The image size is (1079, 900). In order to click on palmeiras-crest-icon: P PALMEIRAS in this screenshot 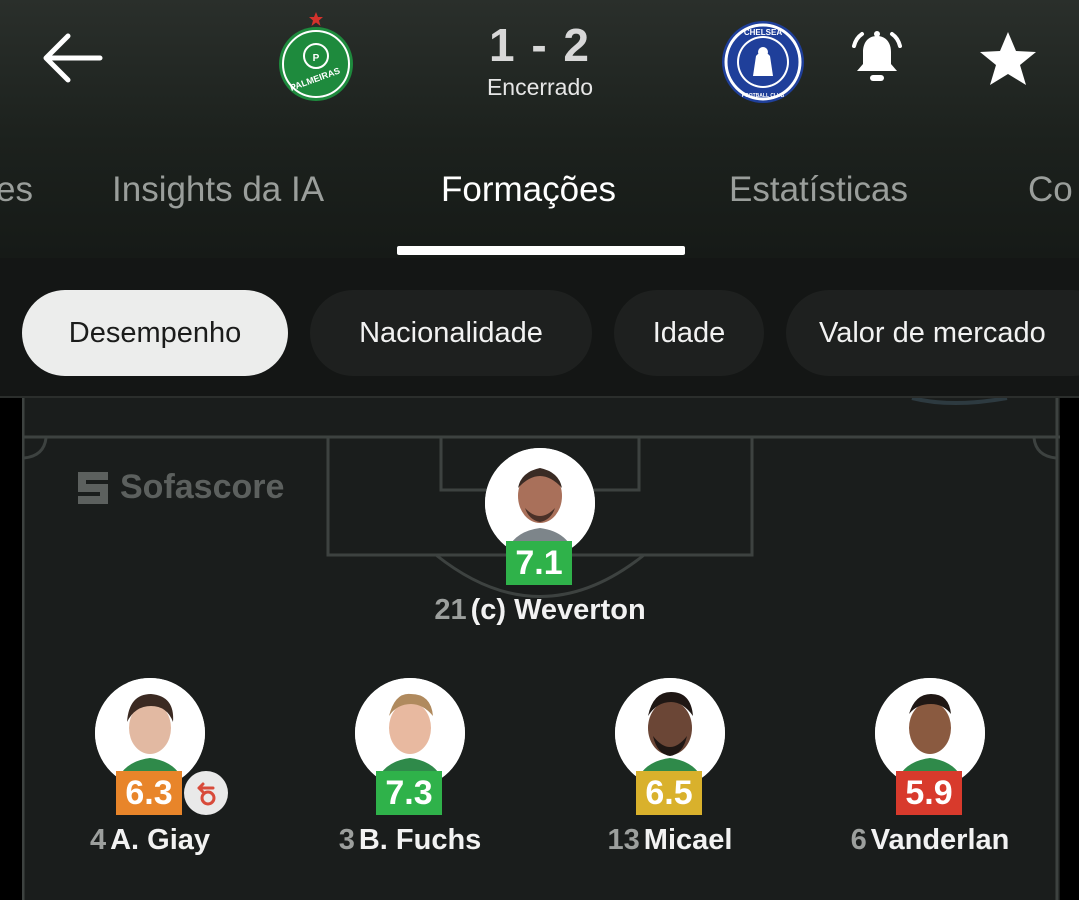, I will do `click(316, 64)`.